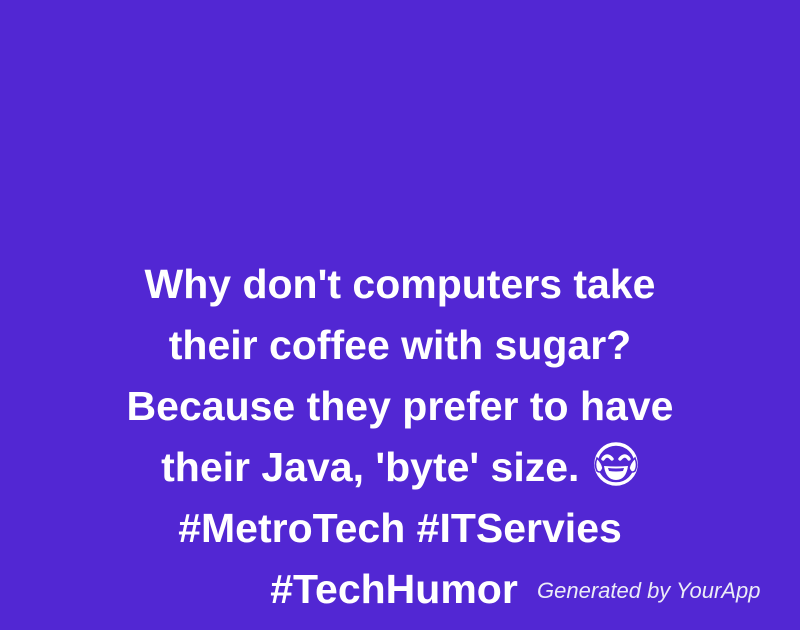 This screenshot has height=630, width=800. I want to click on joke-line-4-wrapper: their Java, 'byte' size., so click(400, 467).